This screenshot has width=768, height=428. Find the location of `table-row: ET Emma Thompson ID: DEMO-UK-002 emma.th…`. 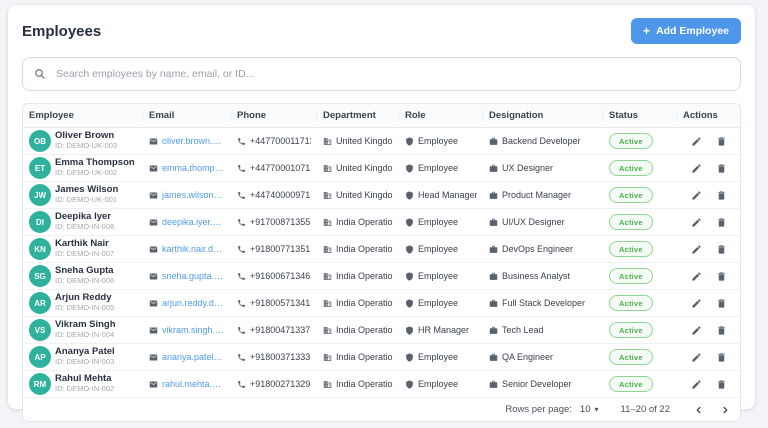

table-row: ET Emma Thompson ID: DEMO-UK-002 emma.th… is located at coordinates (381, 168).